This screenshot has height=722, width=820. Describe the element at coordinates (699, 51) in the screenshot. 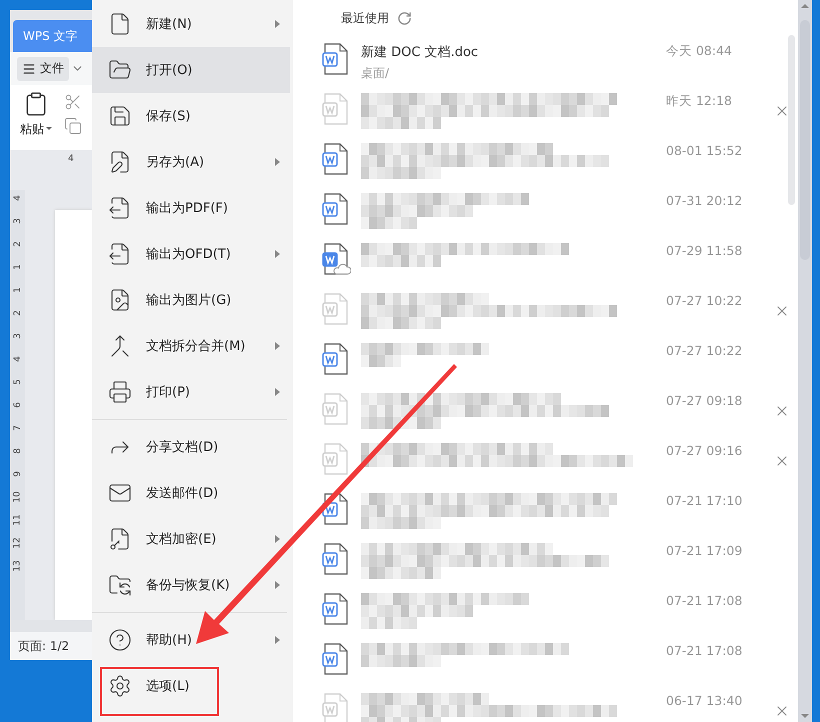

I see `file-time: 今天 08:44` at that location.